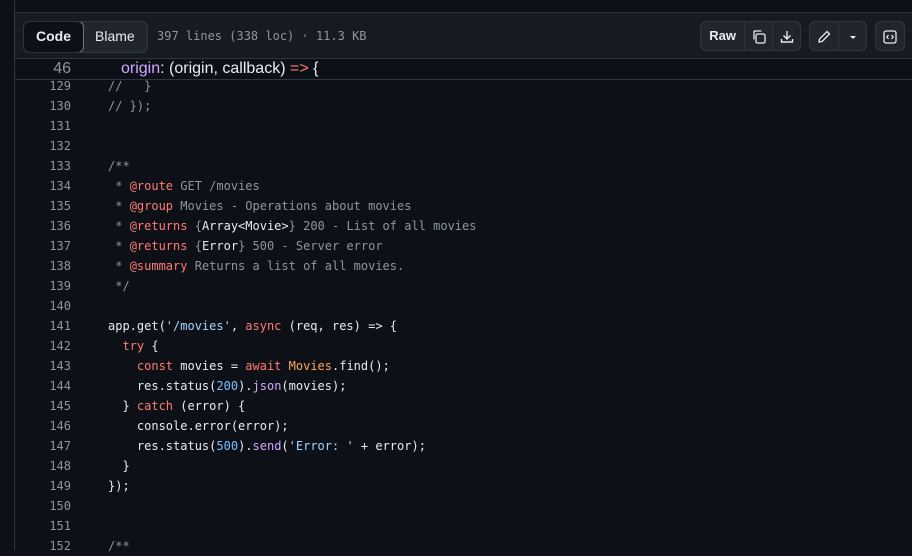 Image resolution: width=912 pixels, height=556 pixels. I want to click on edit-button, so click(824, 36).